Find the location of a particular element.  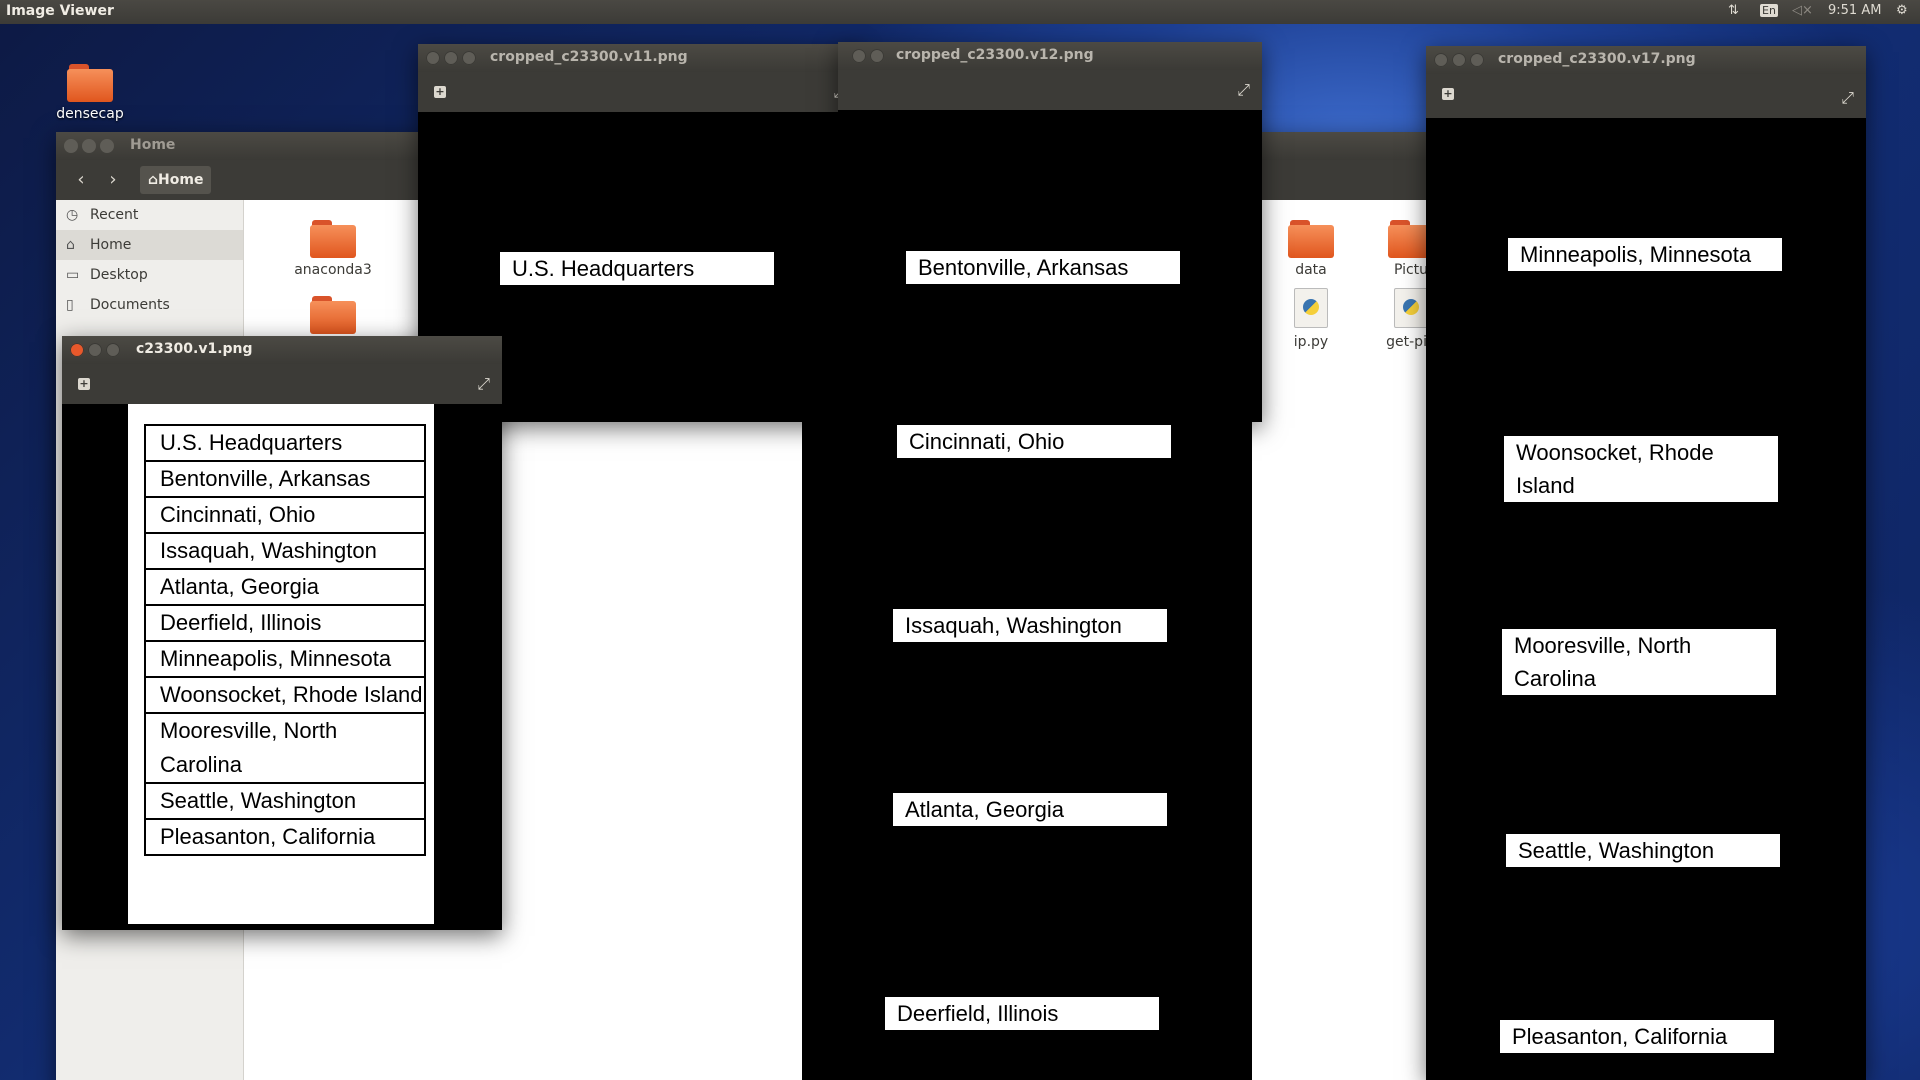

desktop-folder-label: densecap is located at coordinates (90, 114).